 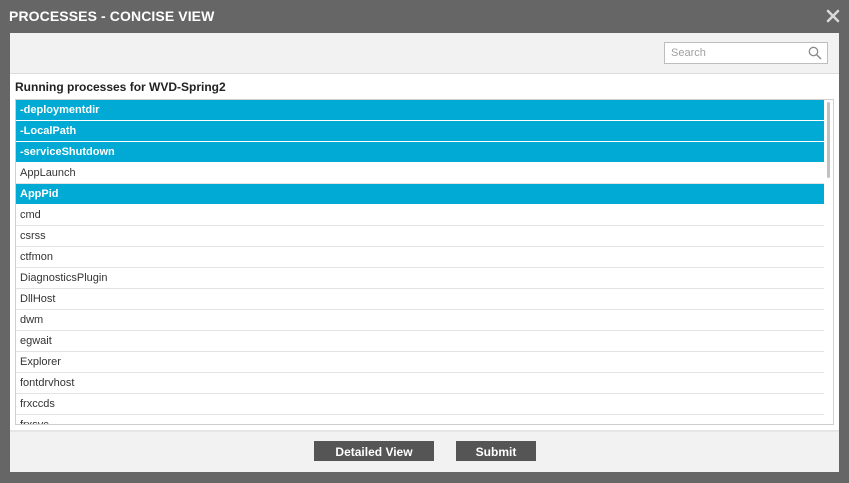 I want to click on process-list-item: egwait, so click(x=420, y=341).